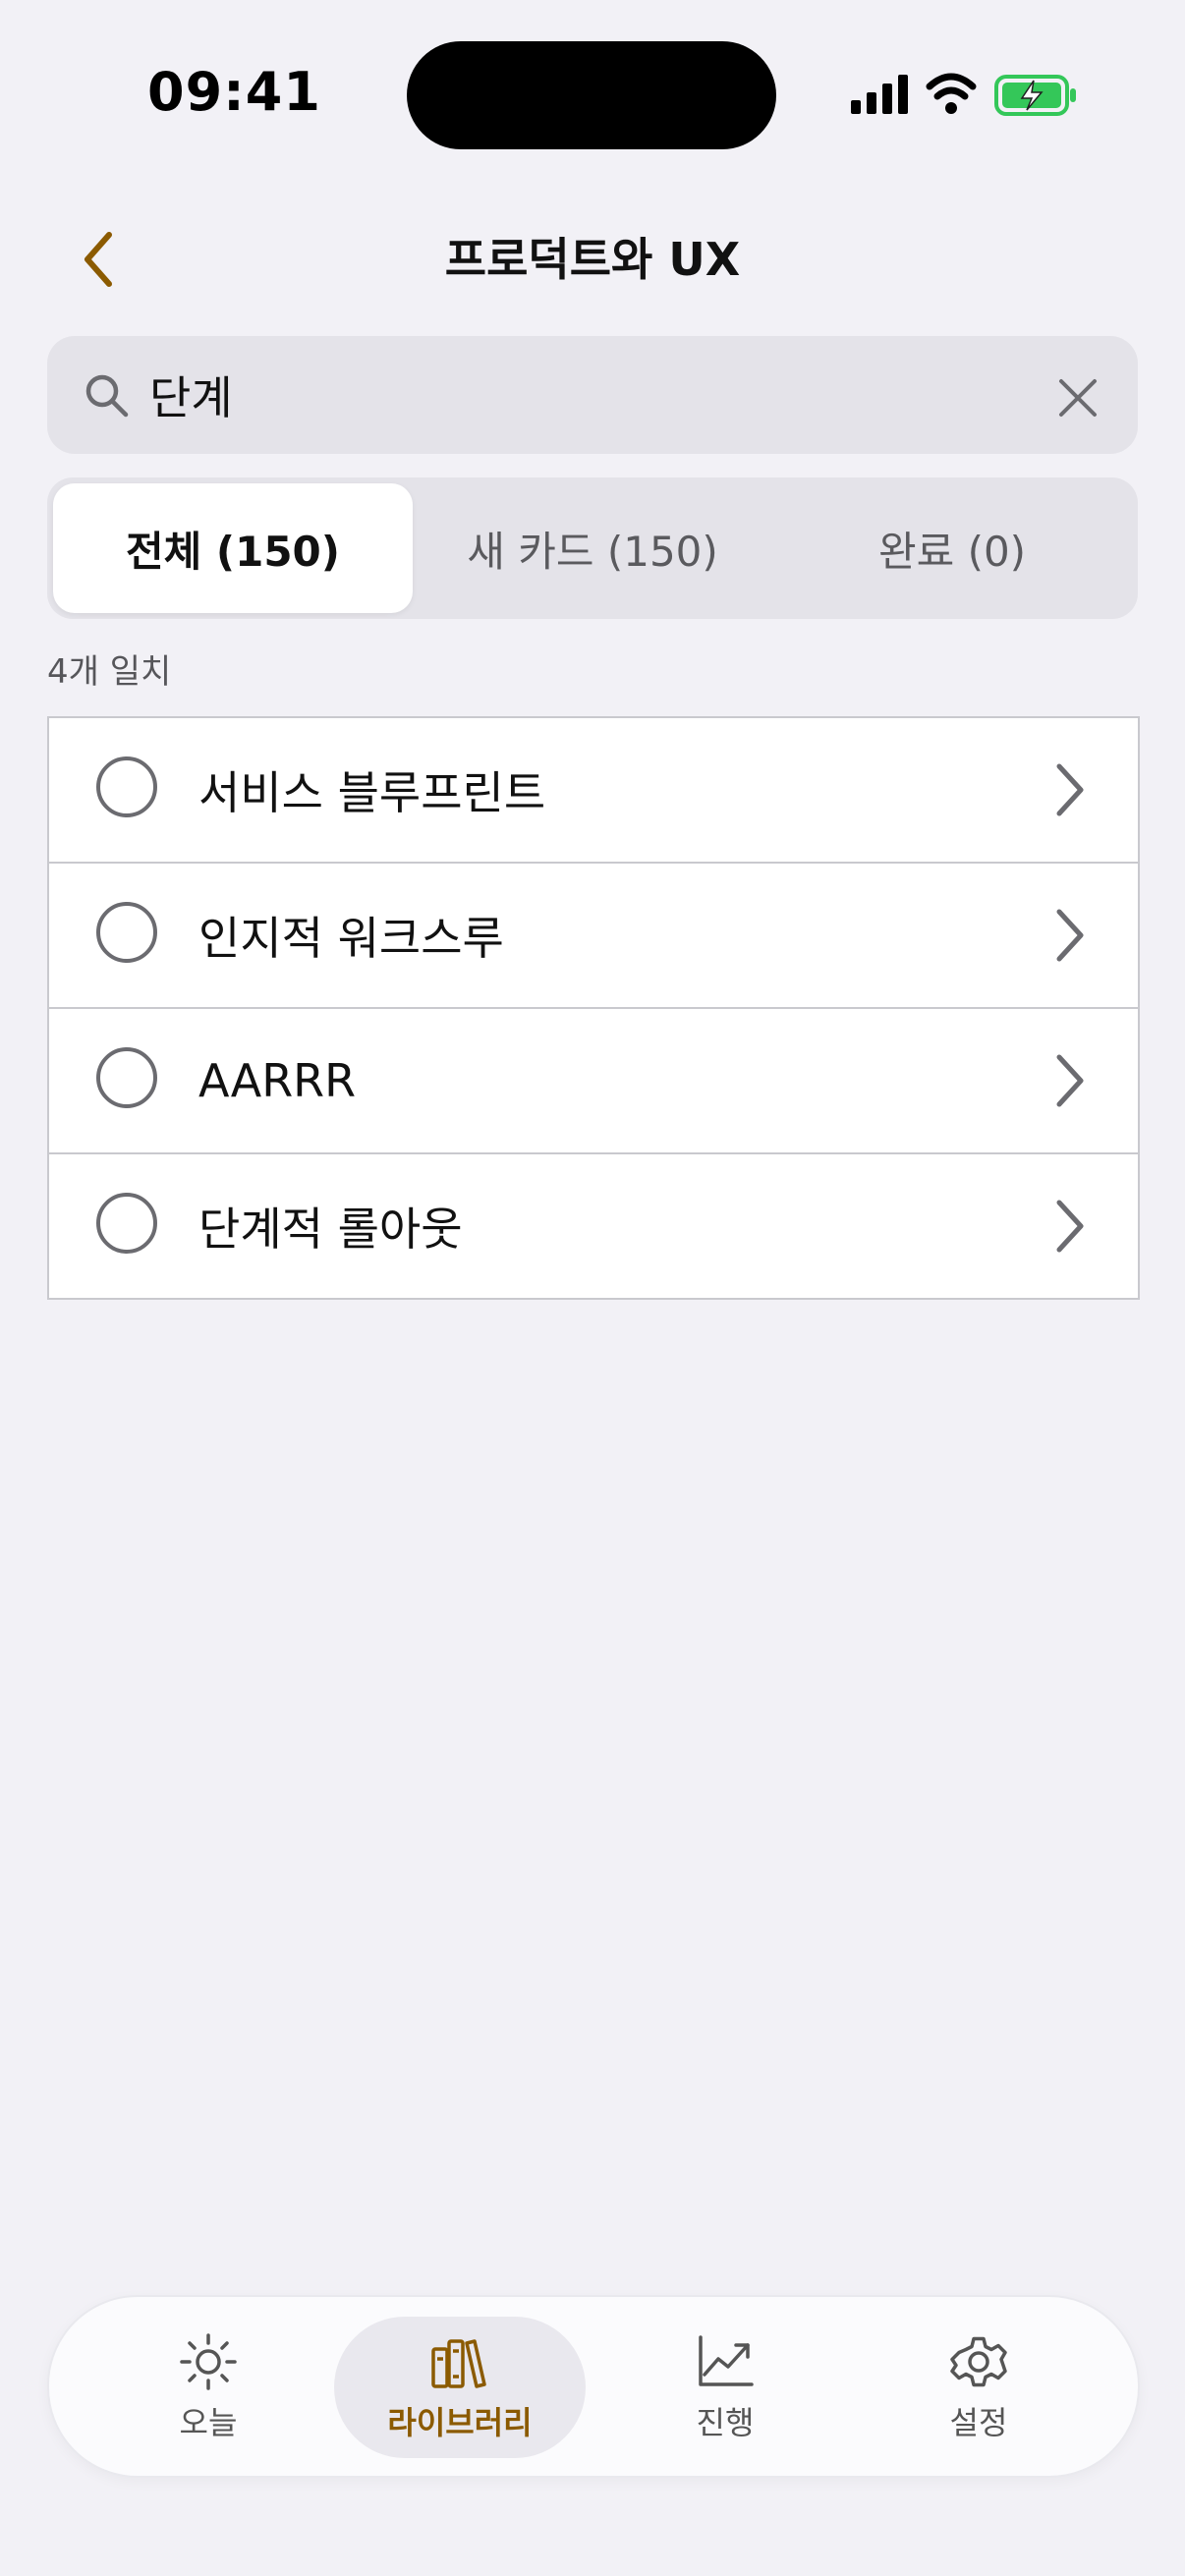  Describe the element at coordinates (107, 396) in the screenshot. I see `search-icon` at that location.